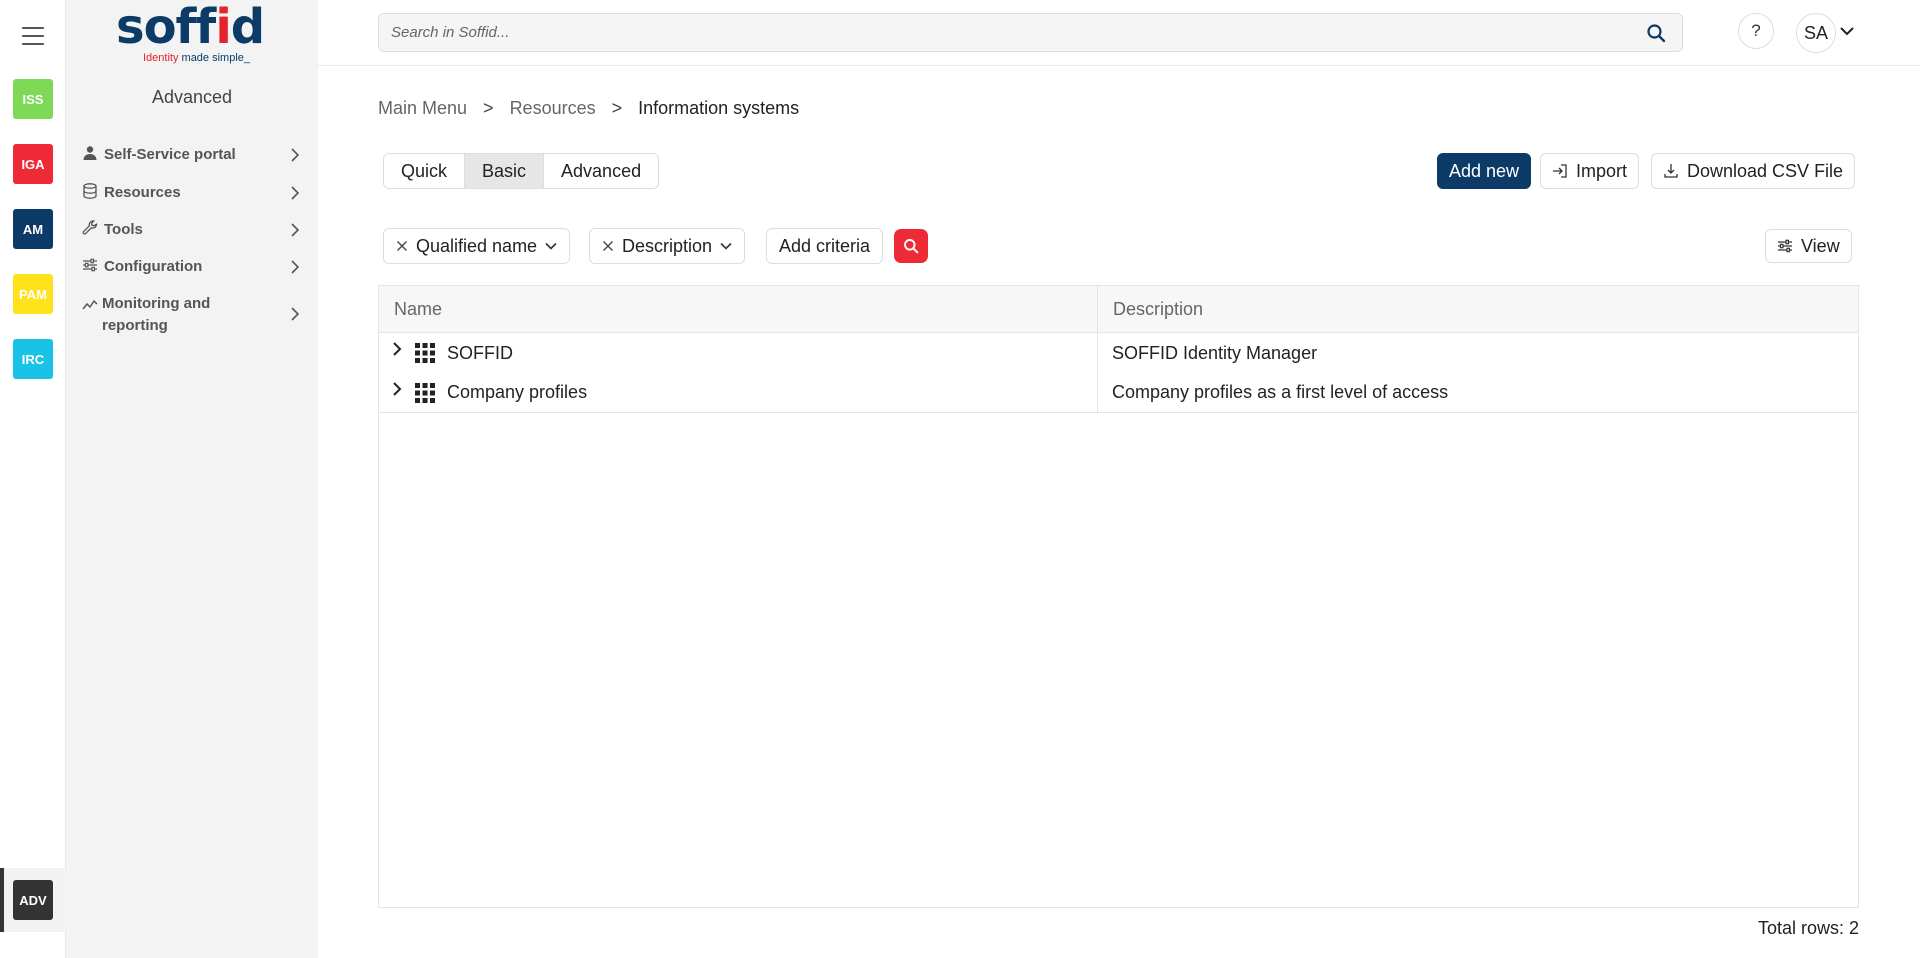 This screenshot has height=958, width=1920. Describe the element at coordinates (214, 58) in the screenshot. I see `logo-tag-rest: made simple_` at that location.